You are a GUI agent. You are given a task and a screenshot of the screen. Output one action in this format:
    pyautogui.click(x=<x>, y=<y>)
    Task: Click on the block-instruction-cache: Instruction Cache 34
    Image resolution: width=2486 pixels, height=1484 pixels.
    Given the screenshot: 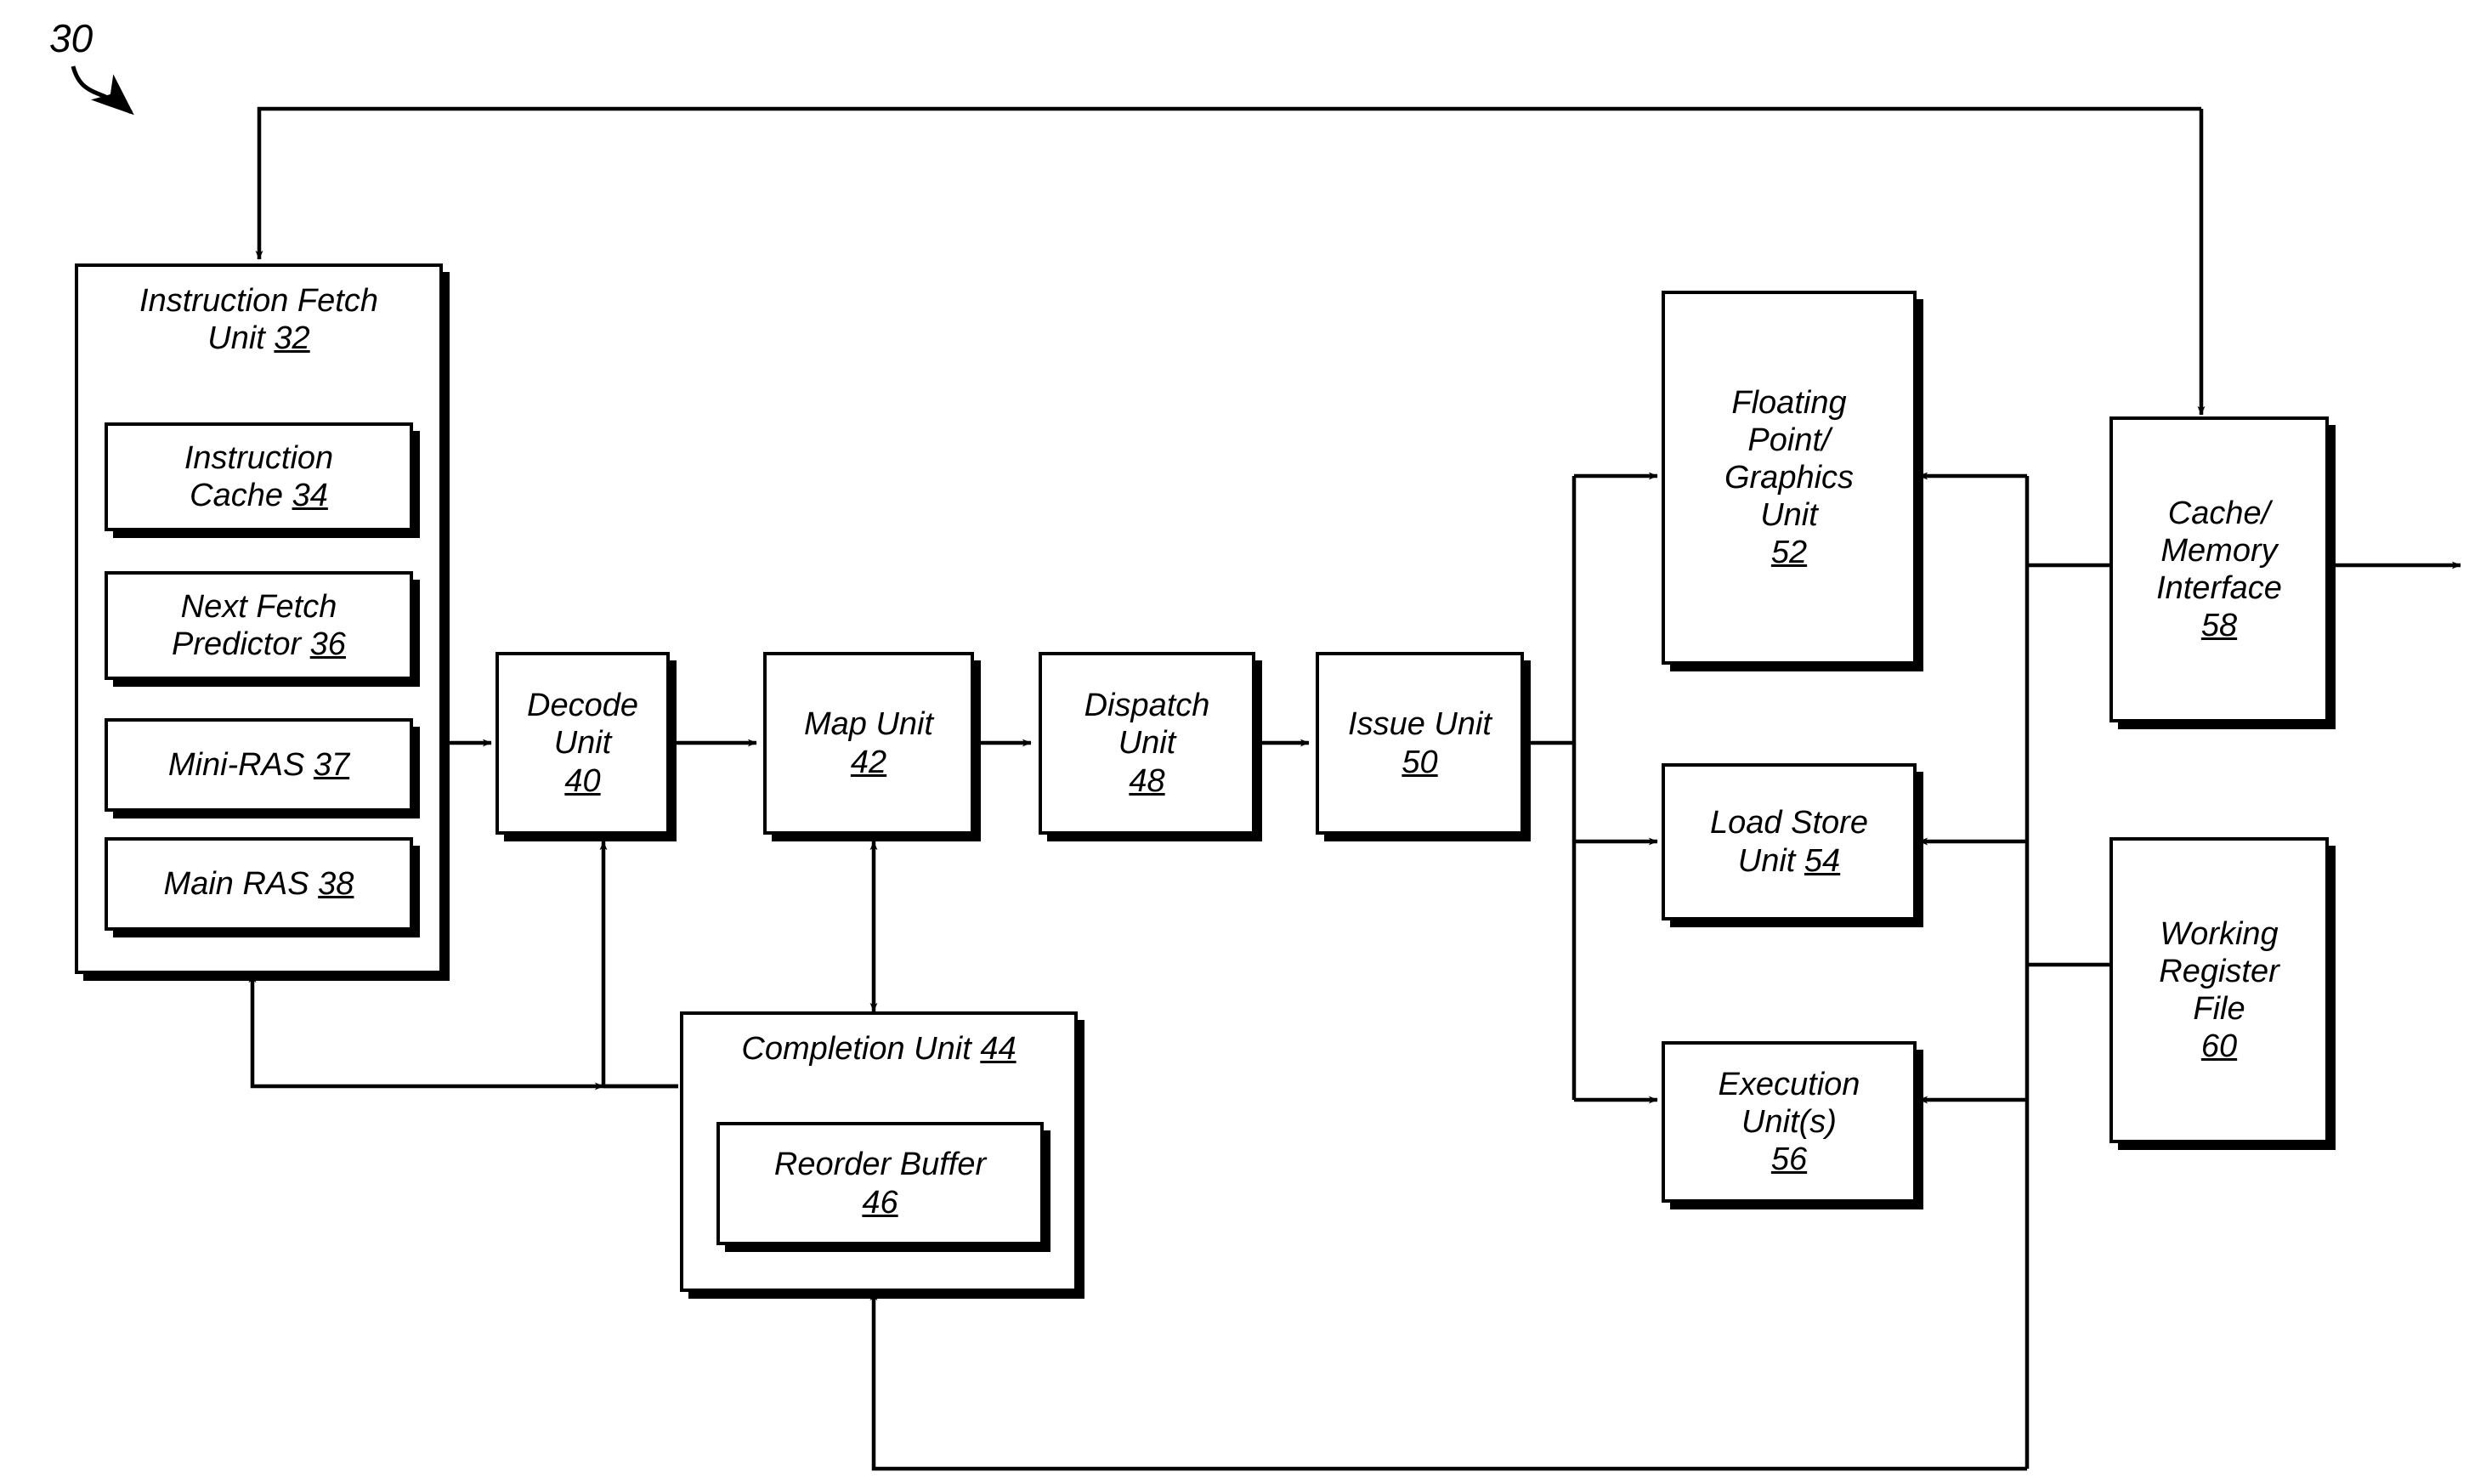 What is the action you would take?
    pyautogui.click(x=259, y=476)
    